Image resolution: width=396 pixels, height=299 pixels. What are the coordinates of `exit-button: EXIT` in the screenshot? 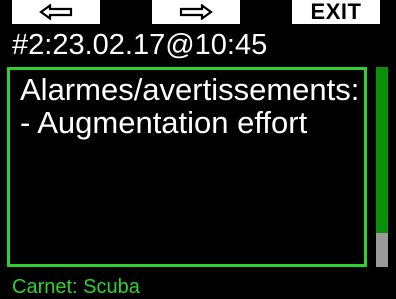 It's located at (336, 12).